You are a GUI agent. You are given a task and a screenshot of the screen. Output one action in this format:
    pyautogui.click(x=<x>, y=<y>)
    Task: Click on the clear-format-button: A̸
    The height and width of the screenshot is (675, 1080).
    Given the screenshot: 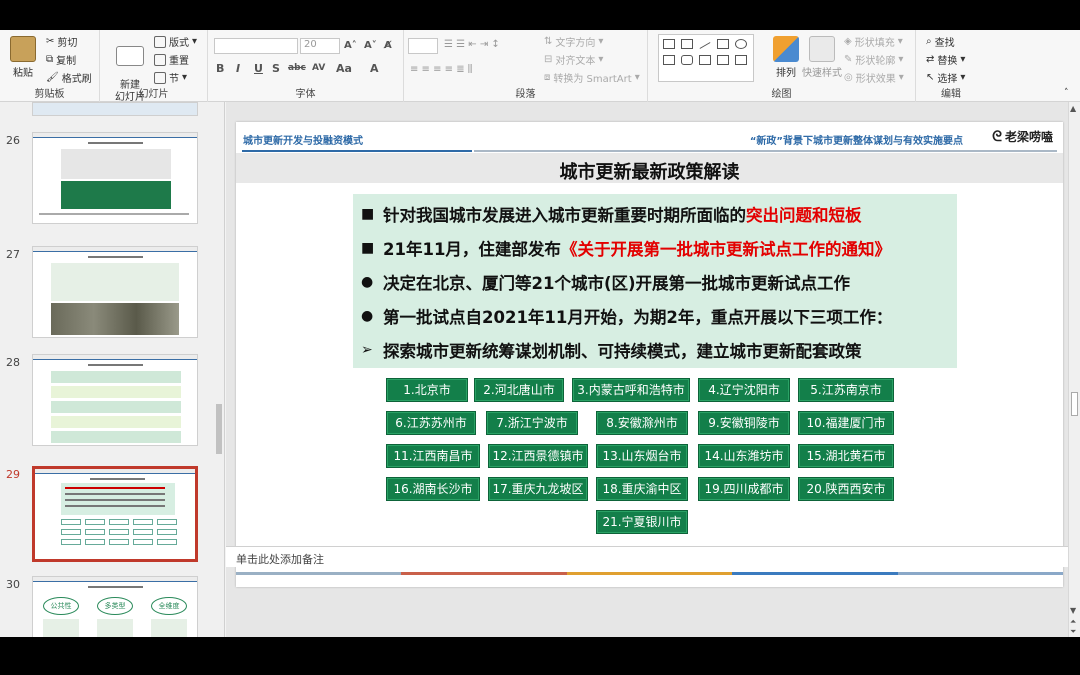 What is the action you would take?
    pyautogui.click(x=388, y=45)
    